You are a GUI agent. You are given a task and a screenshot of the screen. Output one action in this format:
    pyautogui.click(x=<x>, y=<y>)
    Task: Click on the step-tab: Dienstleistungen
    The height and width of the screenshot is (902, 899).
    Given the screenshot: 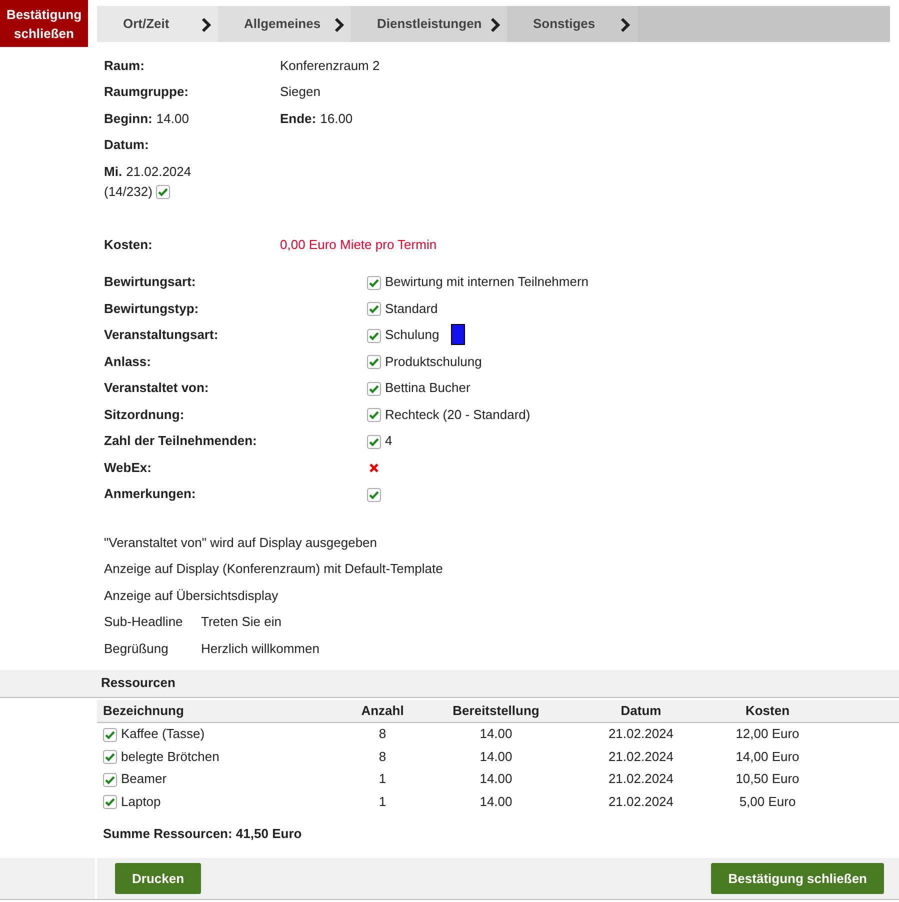 What is the action you would take?
    pyautogui.click(x=429, y=24)
    